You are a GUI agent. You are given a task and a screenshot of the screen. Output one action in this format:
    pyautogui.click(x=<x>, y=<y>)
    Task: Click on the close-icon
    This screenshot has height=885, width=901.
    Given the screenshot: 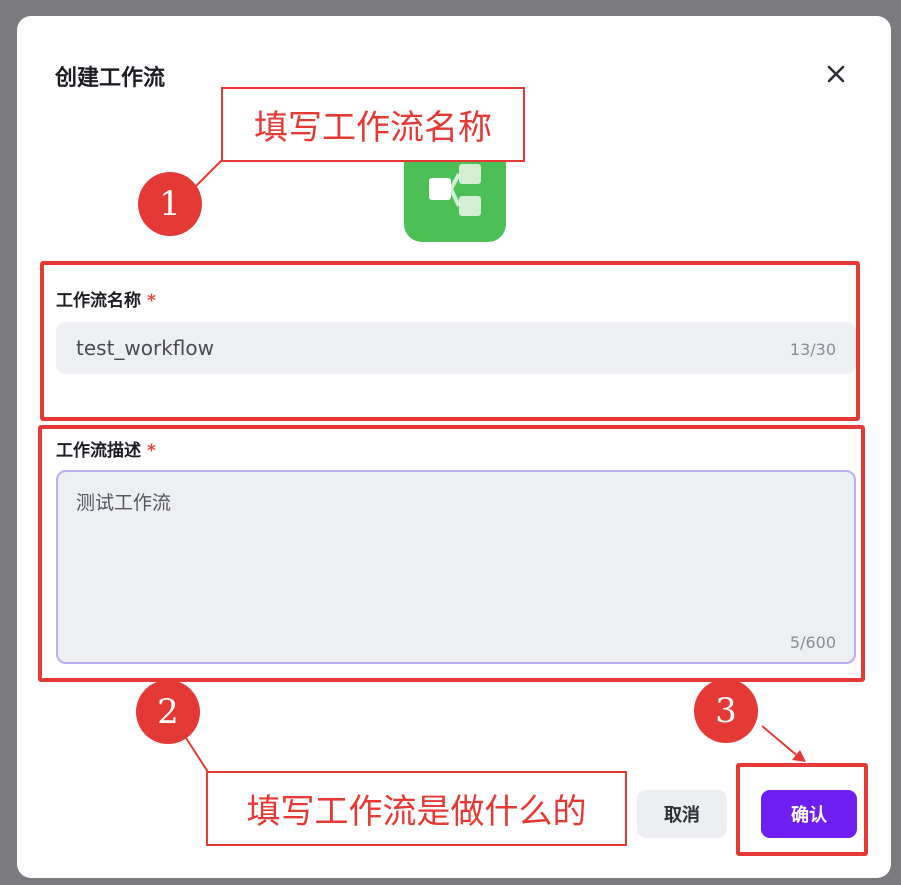 What is the action you would take?
    pyautogui.click(x=836, y=74)
    